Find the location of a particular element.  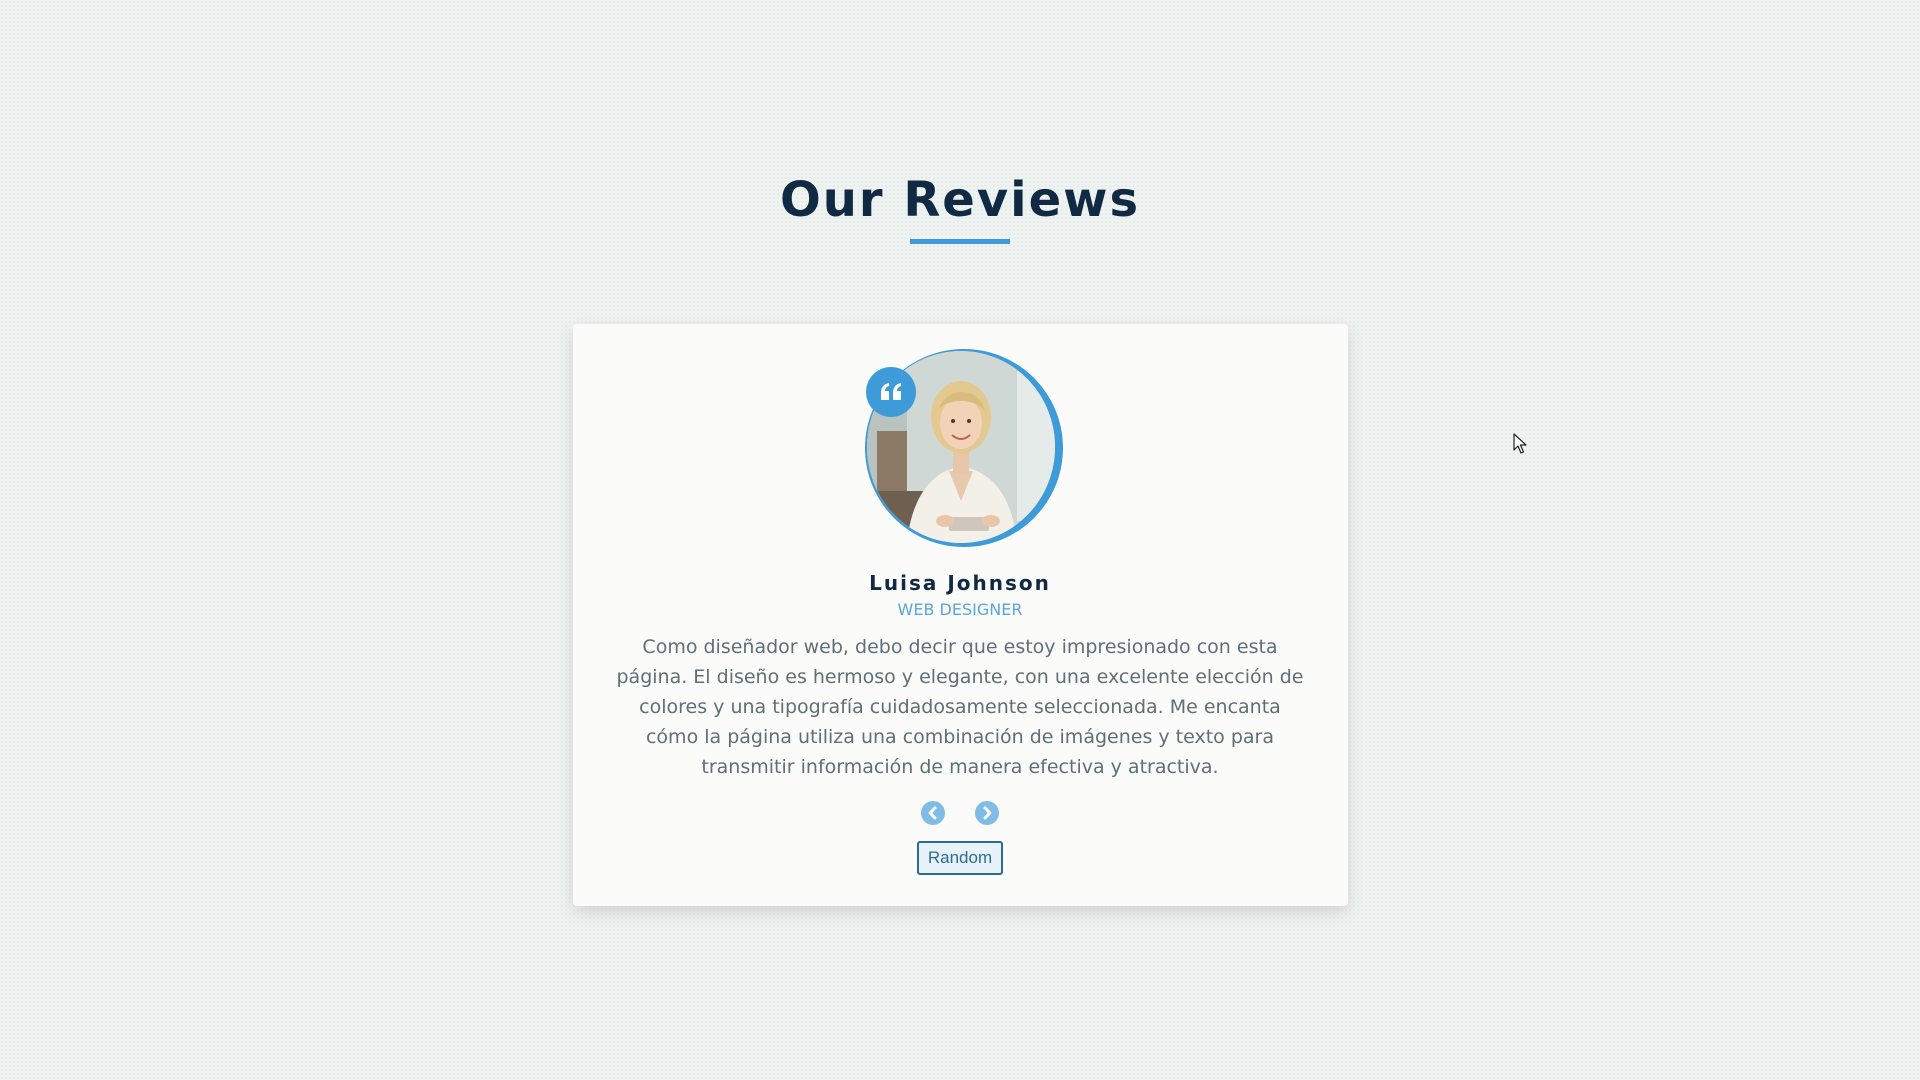

chevron-left-icon is located at coordinates (932, 813).